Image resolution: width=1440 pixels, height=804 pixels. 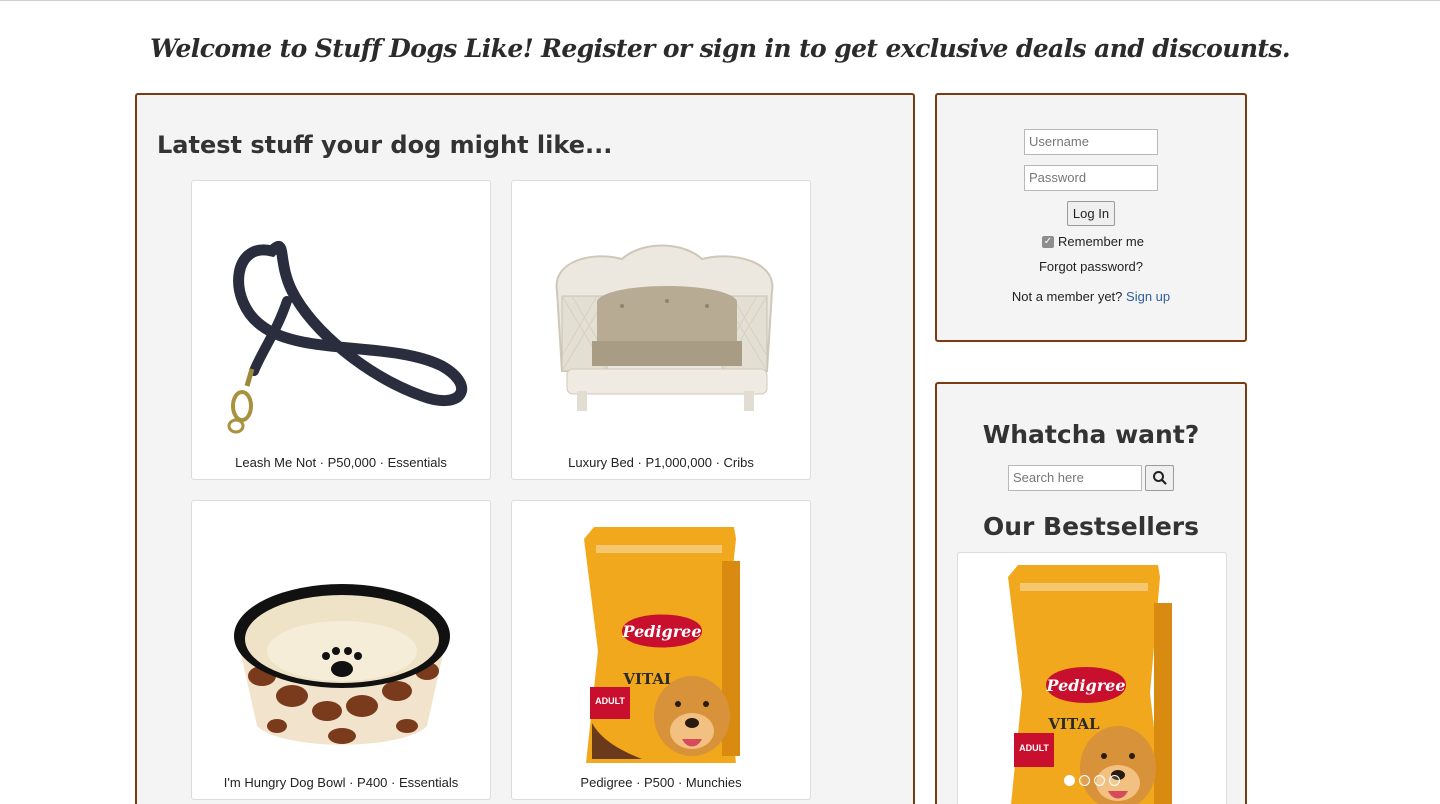 What do you see at coordinates (1148, 296) in the screenshot?
I see `signup-link: Sign up` at bounding box center [1148, 296].